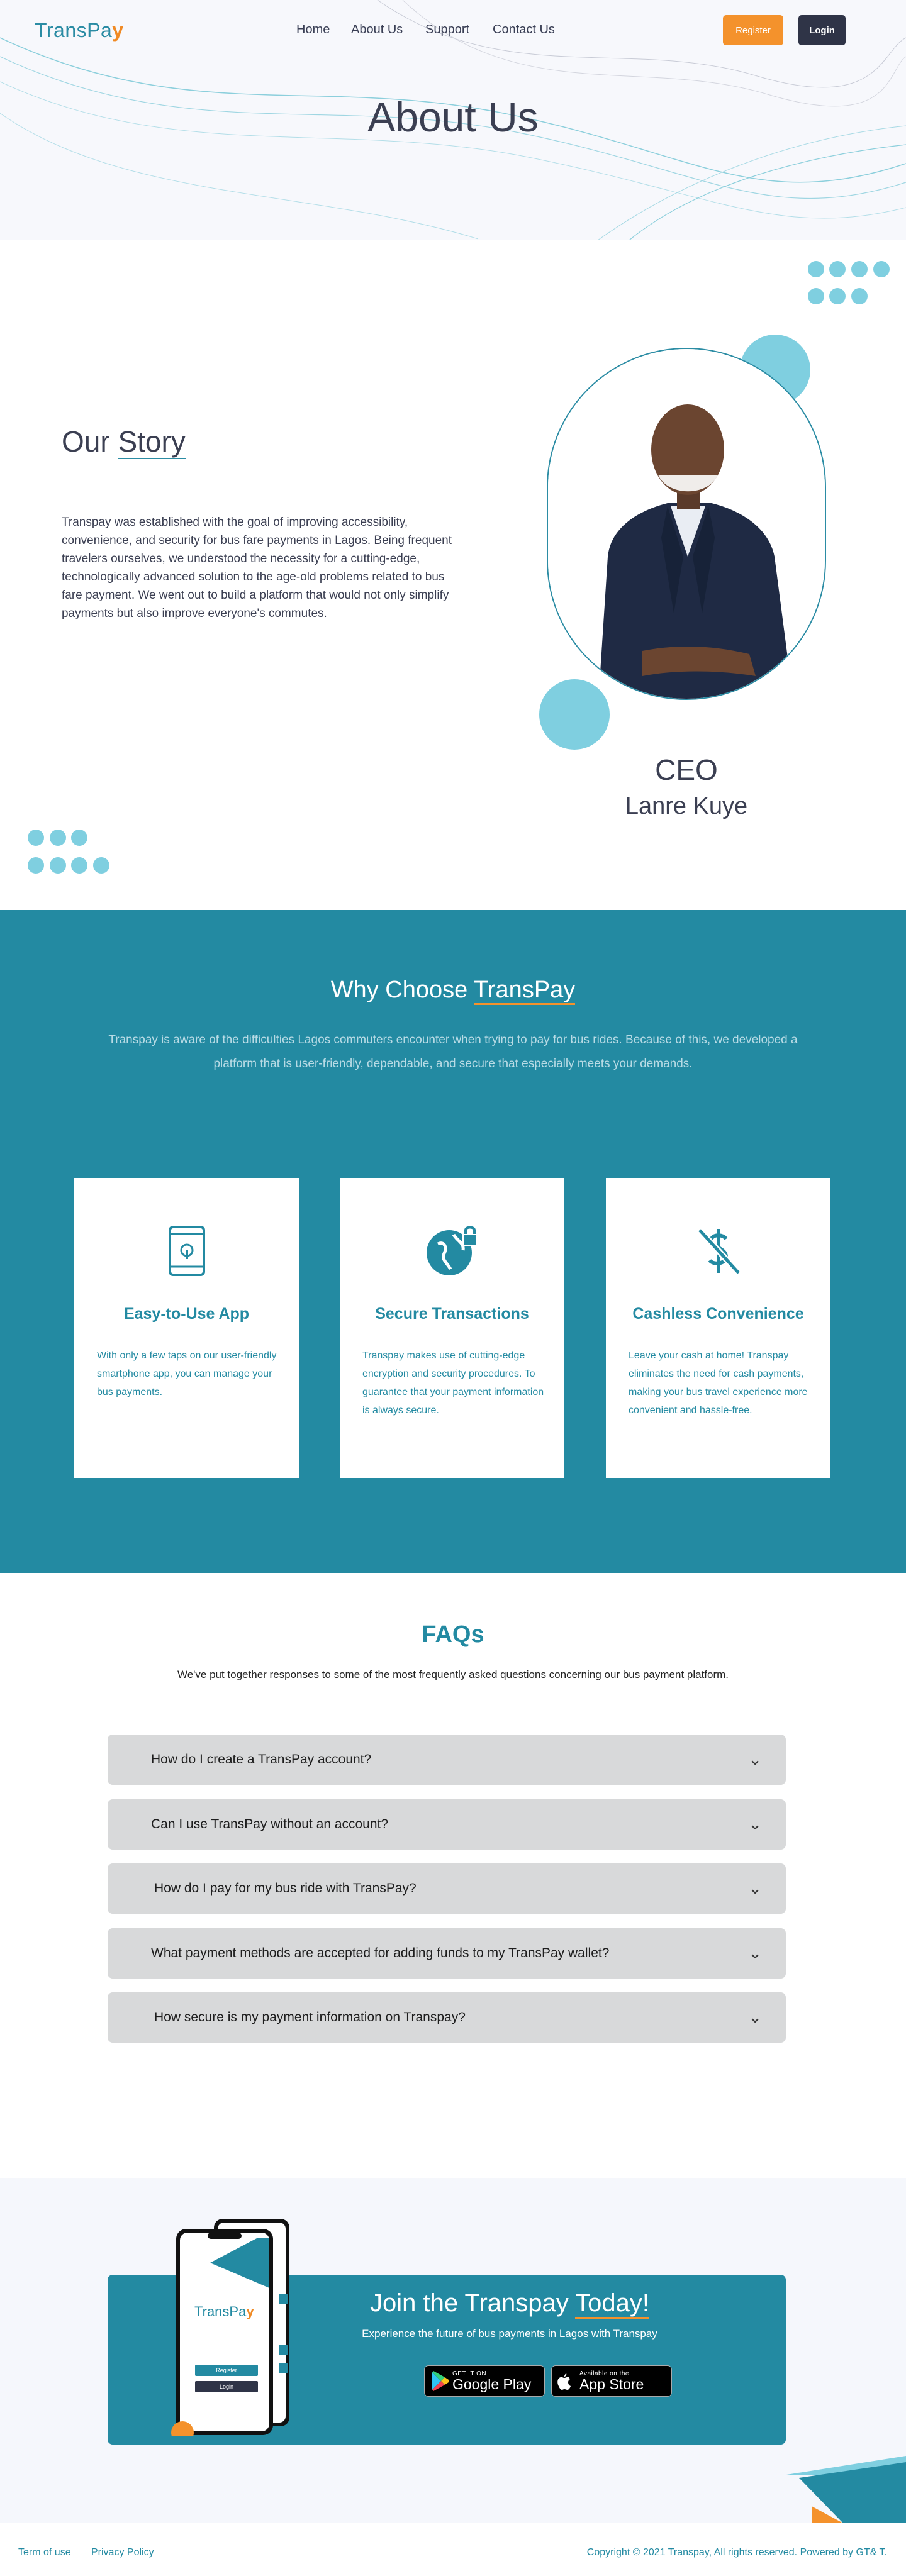 Image resolution: width=906 pixels, height=2576 pixels. I want to click on story-title: Our Story, so click(124, 442).